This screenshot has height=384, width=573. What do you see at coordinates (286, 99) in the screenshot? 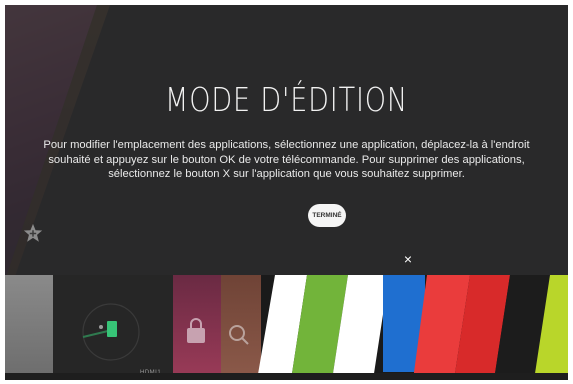
I see `edit-mode-title: MODE D'ÉDITION` at bounding box center [286, 99].